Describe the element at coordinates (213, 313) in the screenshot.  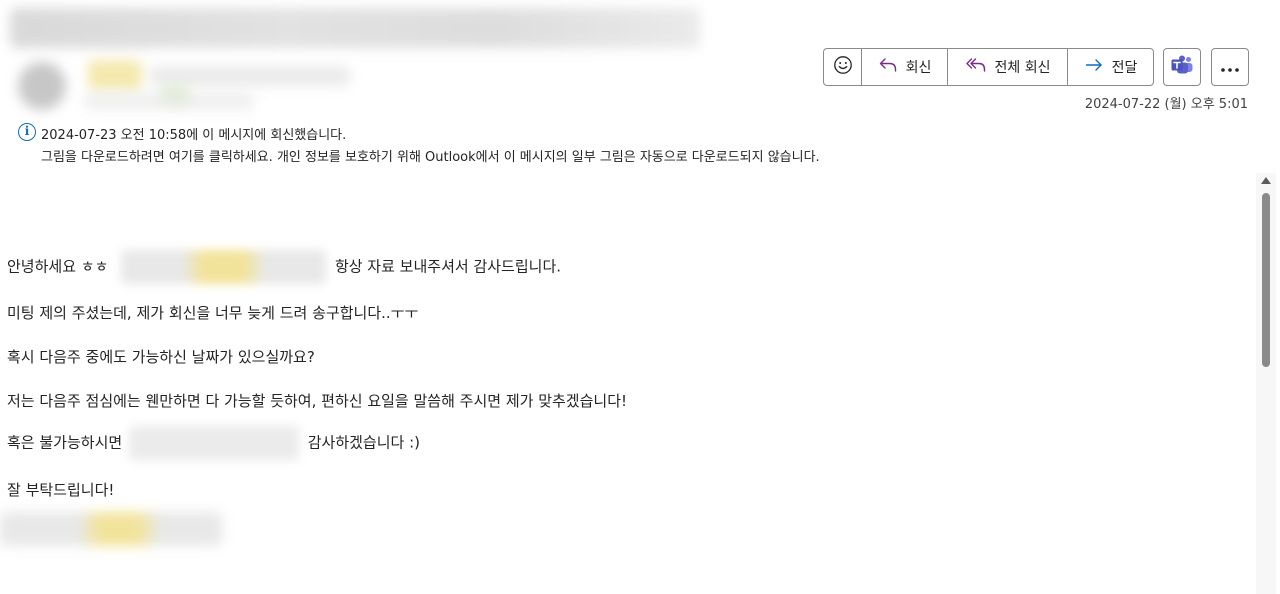
I see `body-line-apology: 미팅 제의 주셨는데, 제가 회신을 너무 늦게 드려 송구합니다..ㅜㅜ` at that location.